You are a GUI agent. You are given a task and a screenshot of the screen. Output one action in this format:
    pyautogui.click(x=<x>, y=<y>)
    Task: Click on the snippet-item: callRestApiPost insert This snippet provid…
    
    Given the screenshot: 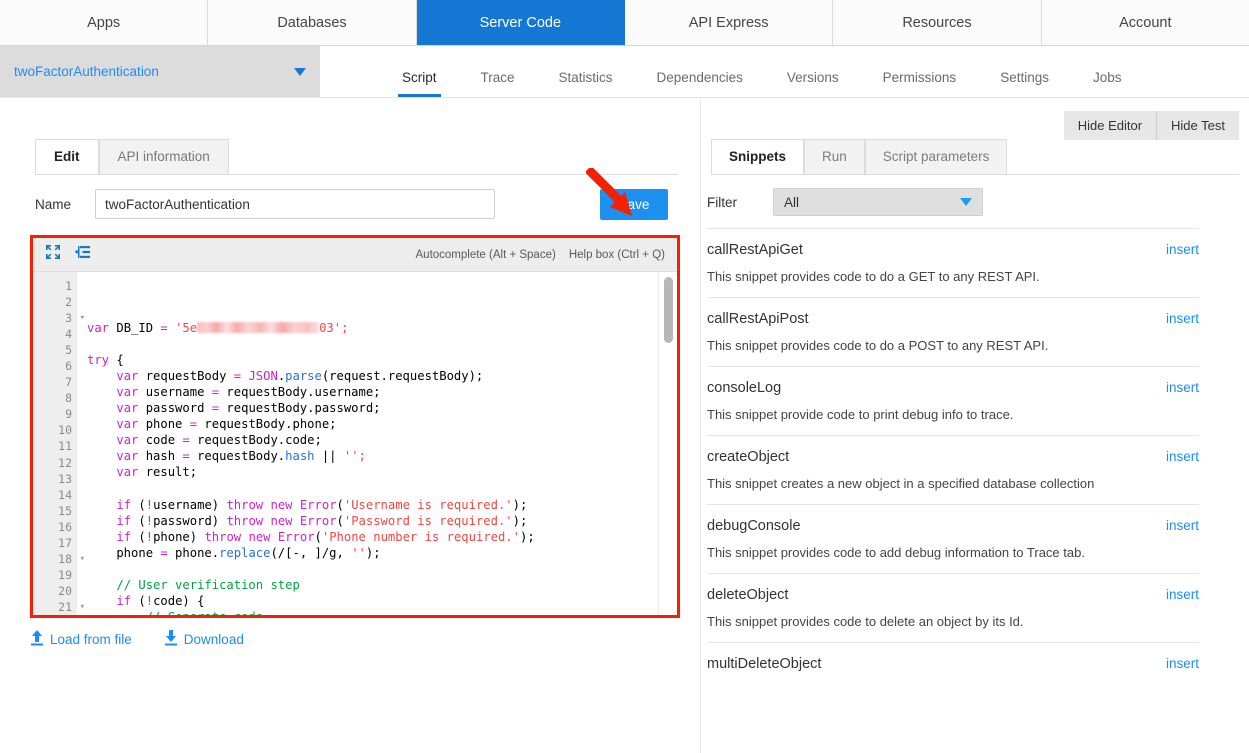 What is the action you would take?
    pyautogui.click(x=953, y=331)
    